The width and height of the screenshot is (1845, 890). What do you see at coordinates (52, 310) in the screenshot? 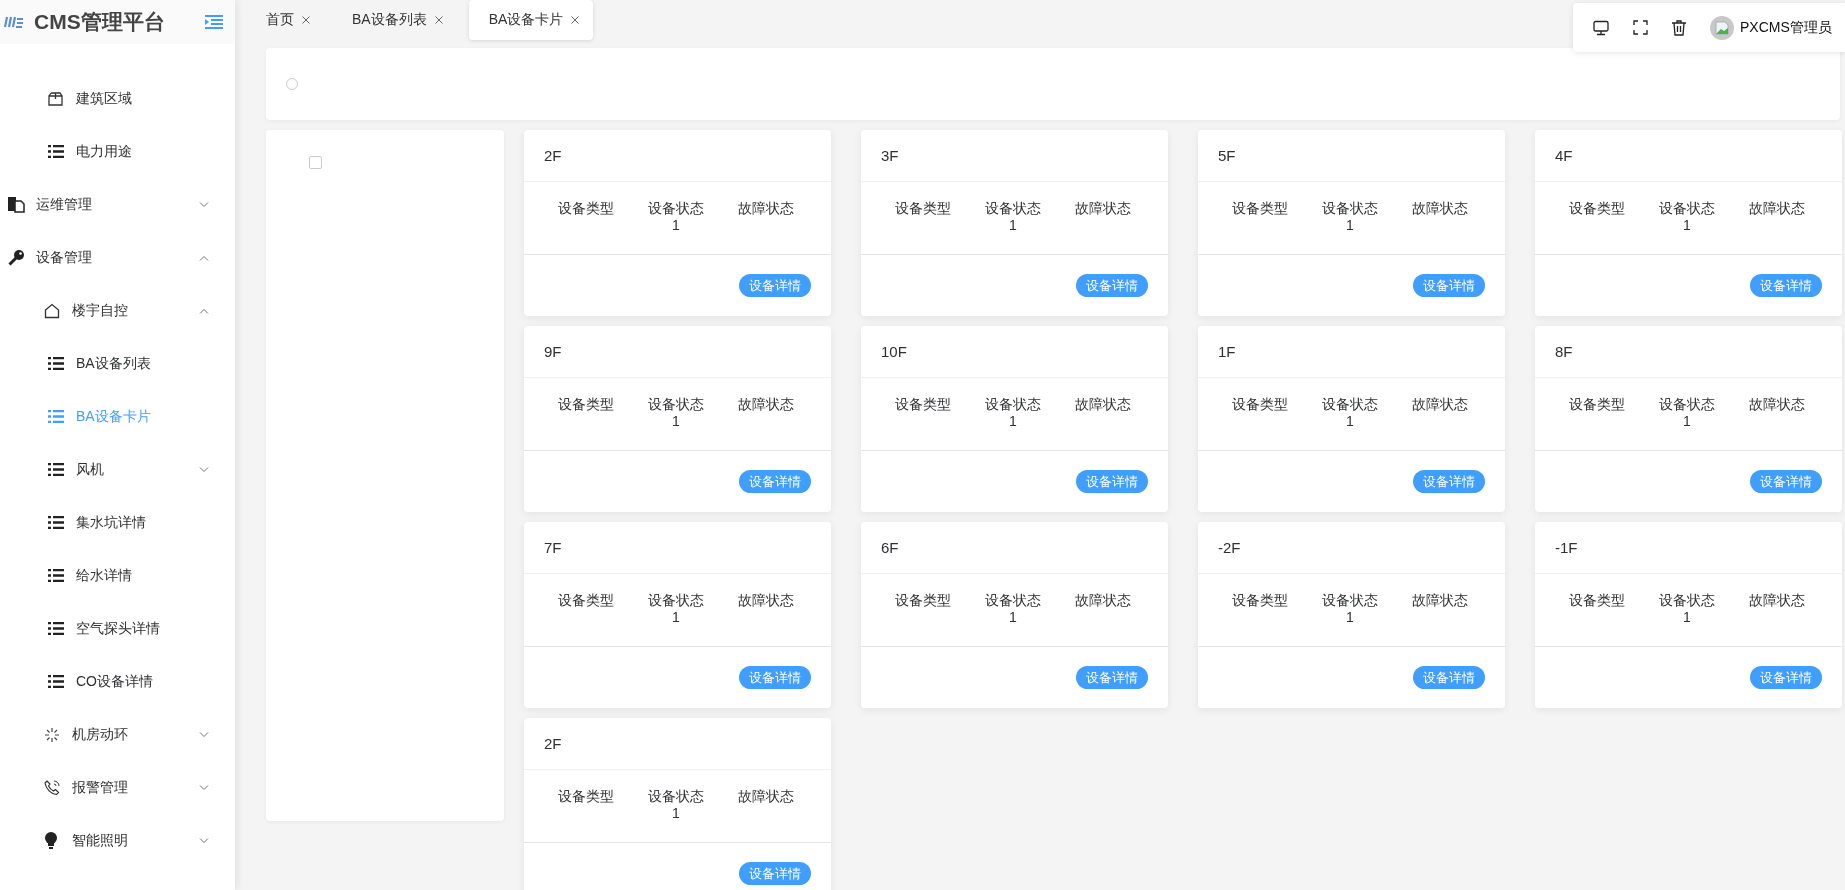
I see `house-icon` at bounding box center [52, 310].